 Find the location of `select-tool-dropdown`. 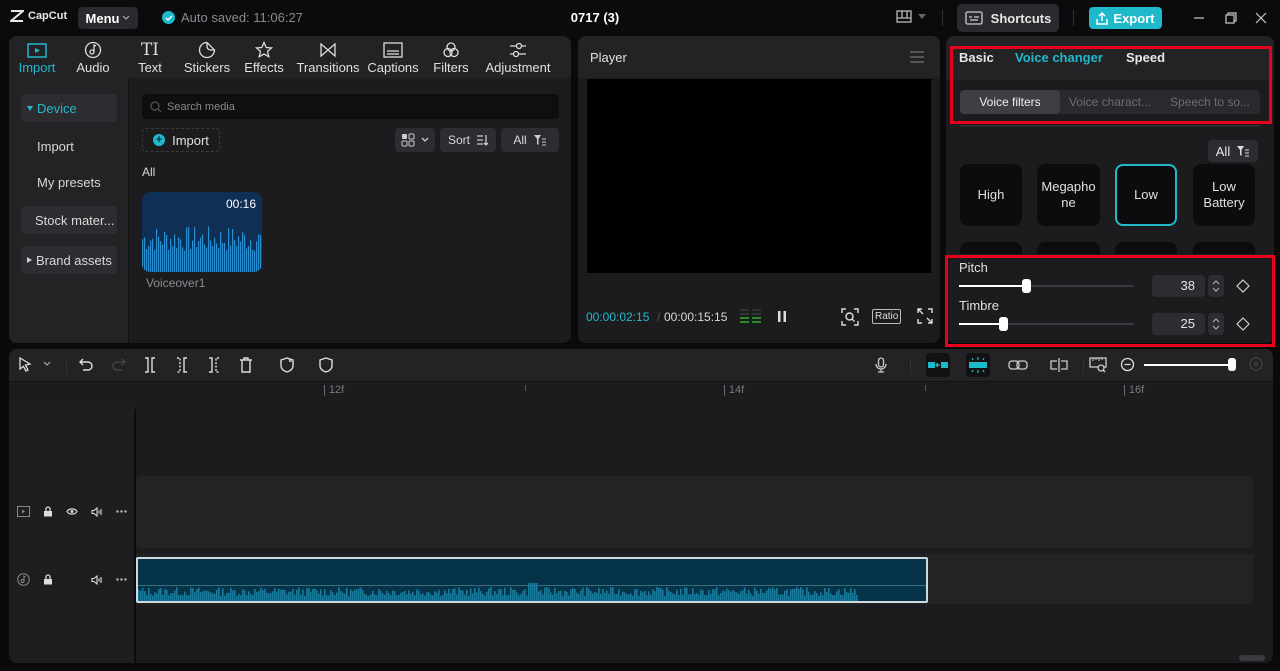

select-tool-dropdown is located at coordinates (47, 364).